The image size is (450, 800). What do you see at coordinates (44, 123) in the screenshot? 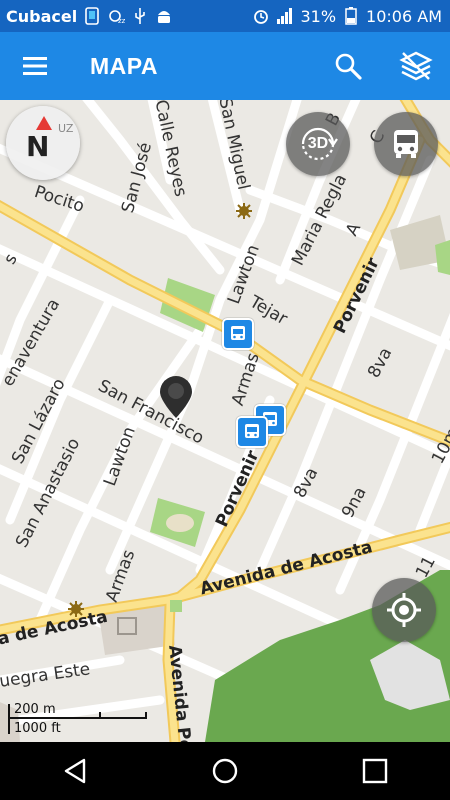
I see `compass-arrow-icon` at bounding box center [44, 123].